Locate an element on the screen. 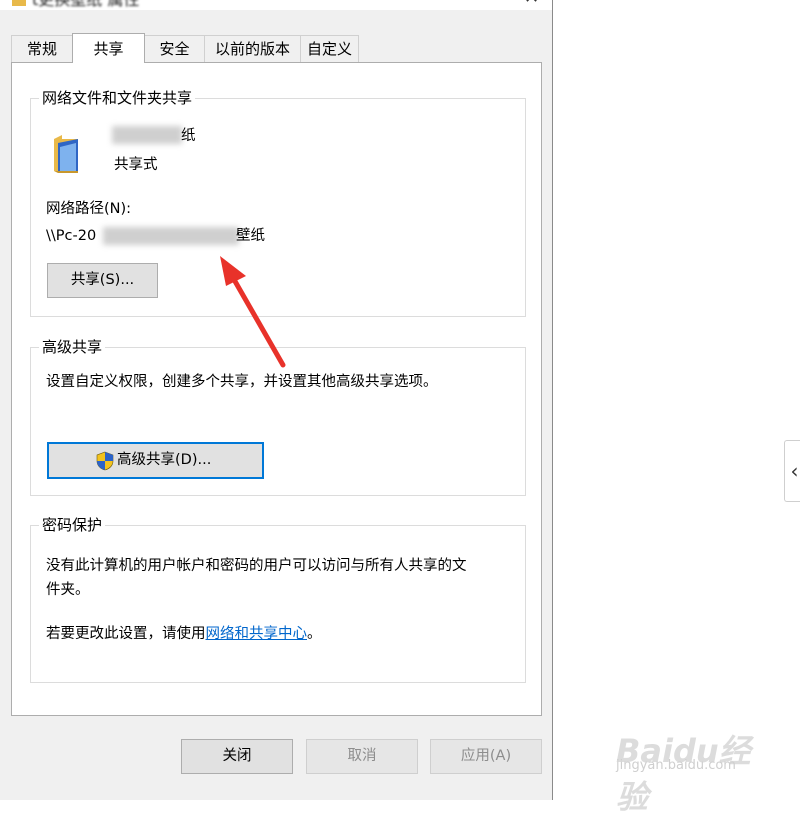 The width and height of the screenshot is (800, 818). watermark-url: jingyan.baidu.com is located at coordinates (676, 765).